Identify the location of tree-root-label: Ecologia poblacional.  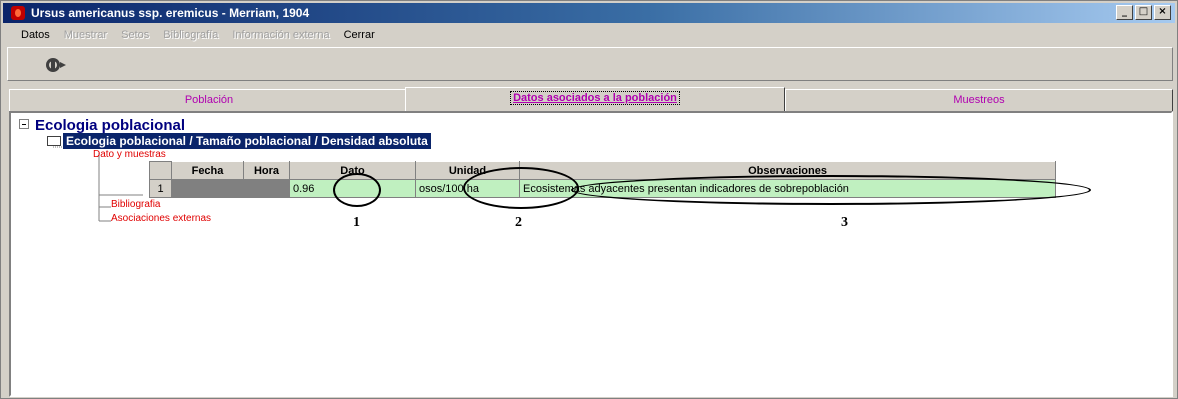
(110, 125).